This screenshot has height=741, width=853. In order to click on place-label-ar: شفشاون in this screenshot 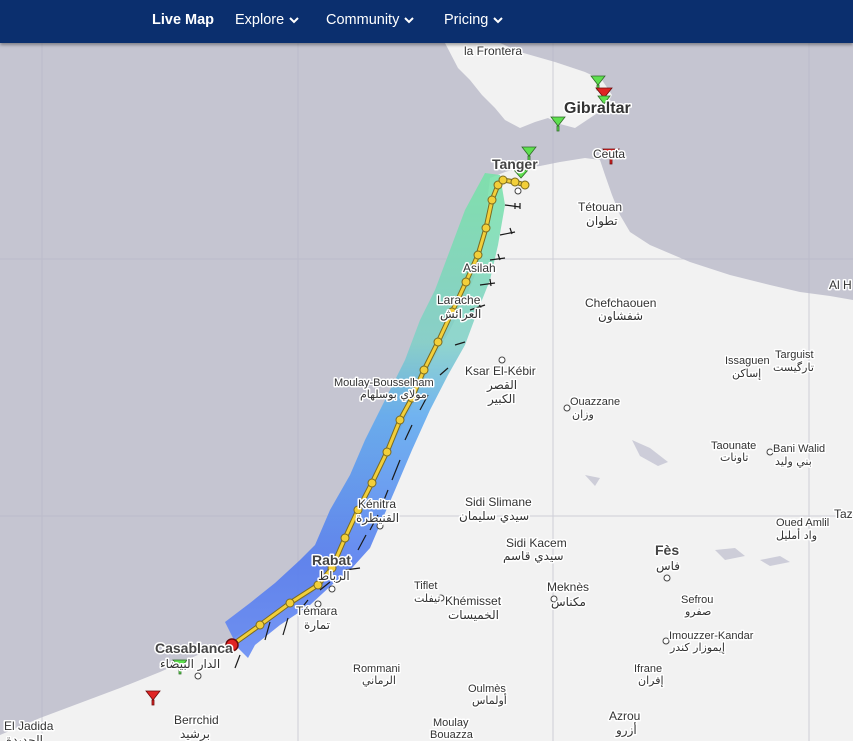, I will do `click(620, 316)`.